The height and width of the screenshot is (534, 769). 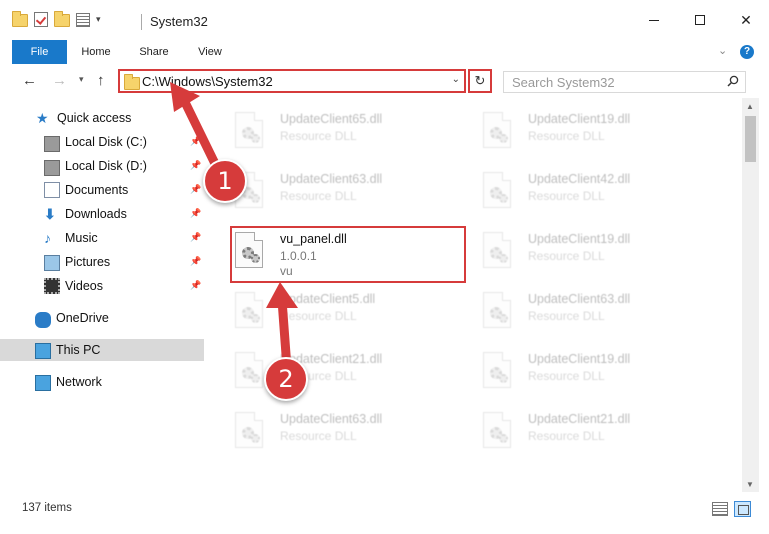 I want to click on help-icon: ?, so click(x=747, y=52).